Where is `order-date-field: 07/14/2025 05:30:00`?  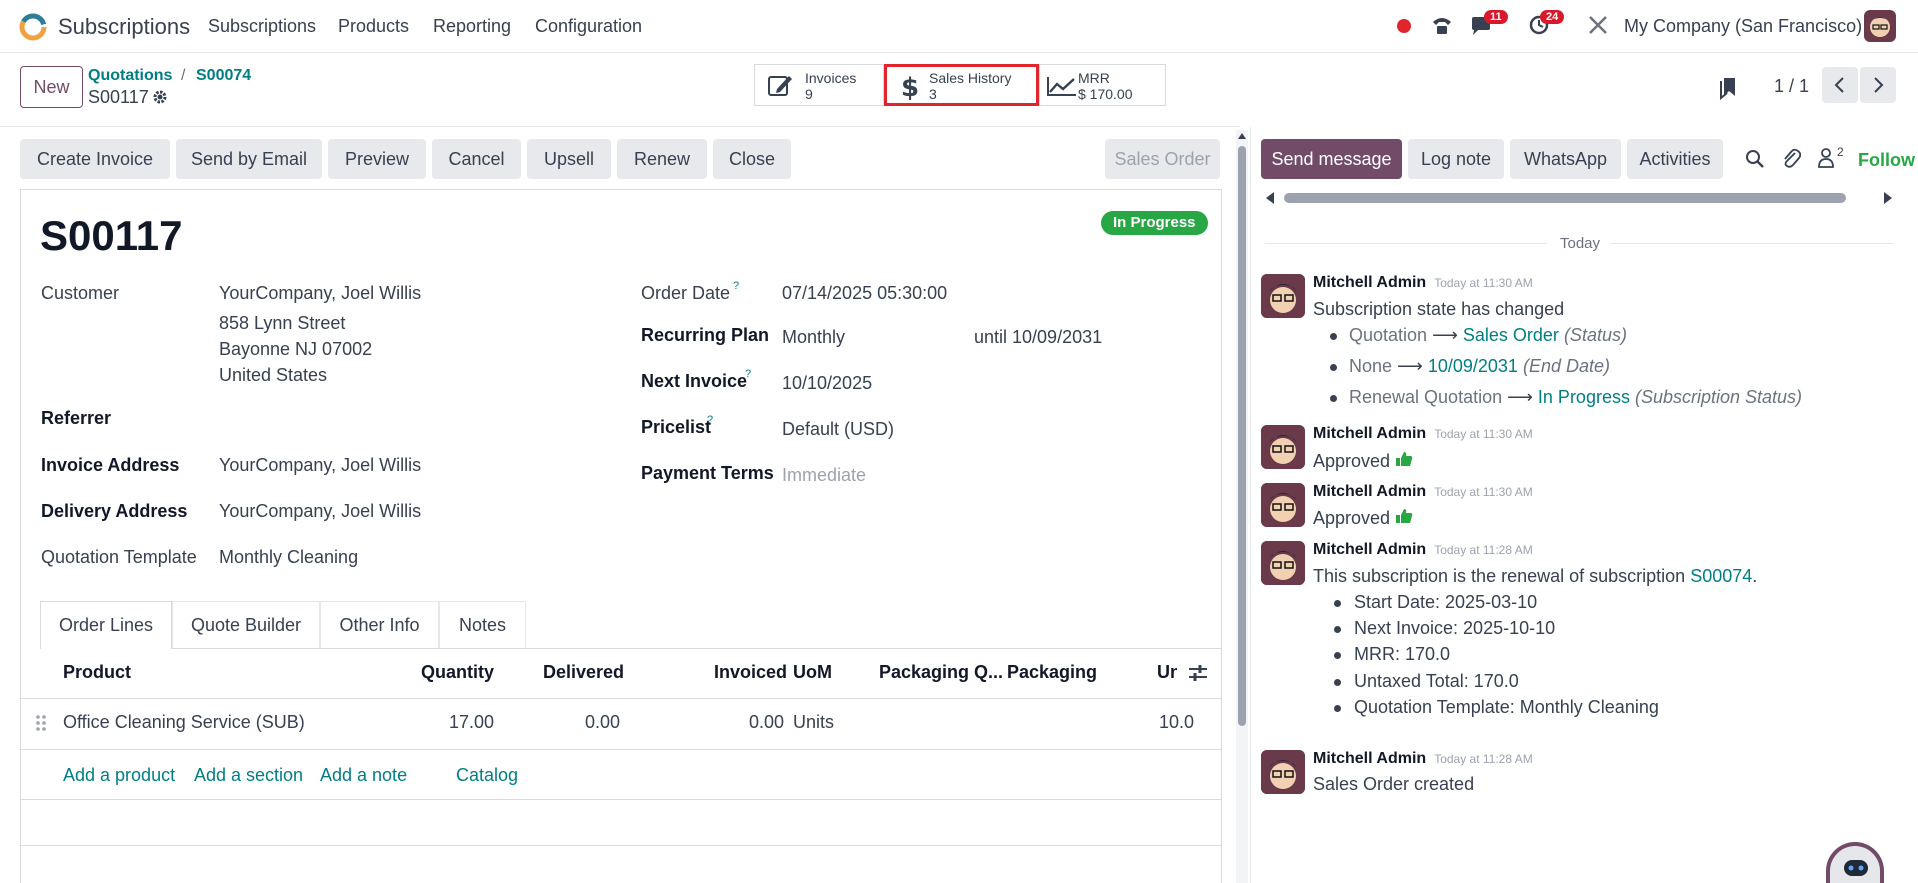 order-date-field: 07/14/2025 05:30:00 is located at coordinates (864, 293).